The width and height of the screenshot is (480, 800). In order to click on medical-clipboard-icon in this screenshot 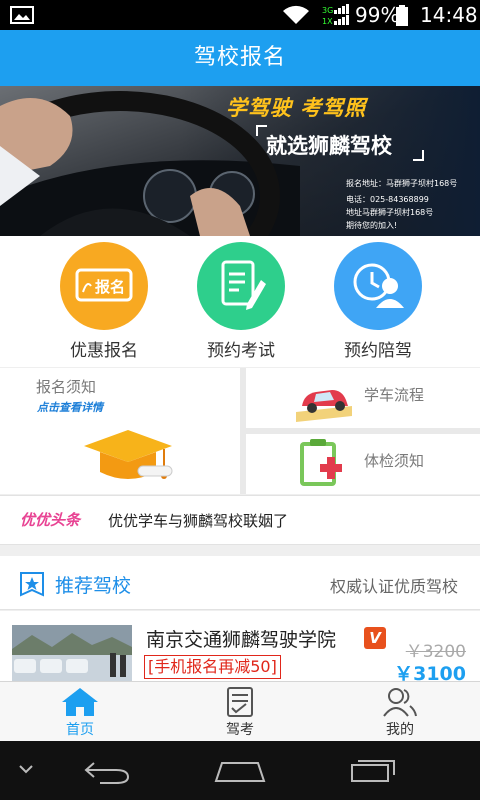, I will do `click(321, 462)`.